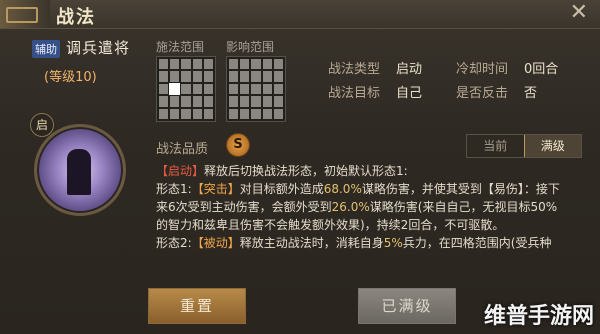 The height and width of the screenshot is (334, 600). I want to click on desc-form1-prefix: 形态1:, so click(174, 189).